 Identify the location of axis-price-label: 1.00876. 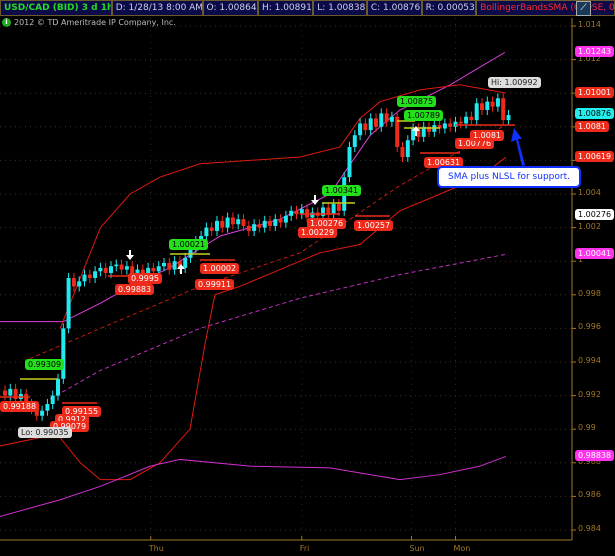
(595, 114).